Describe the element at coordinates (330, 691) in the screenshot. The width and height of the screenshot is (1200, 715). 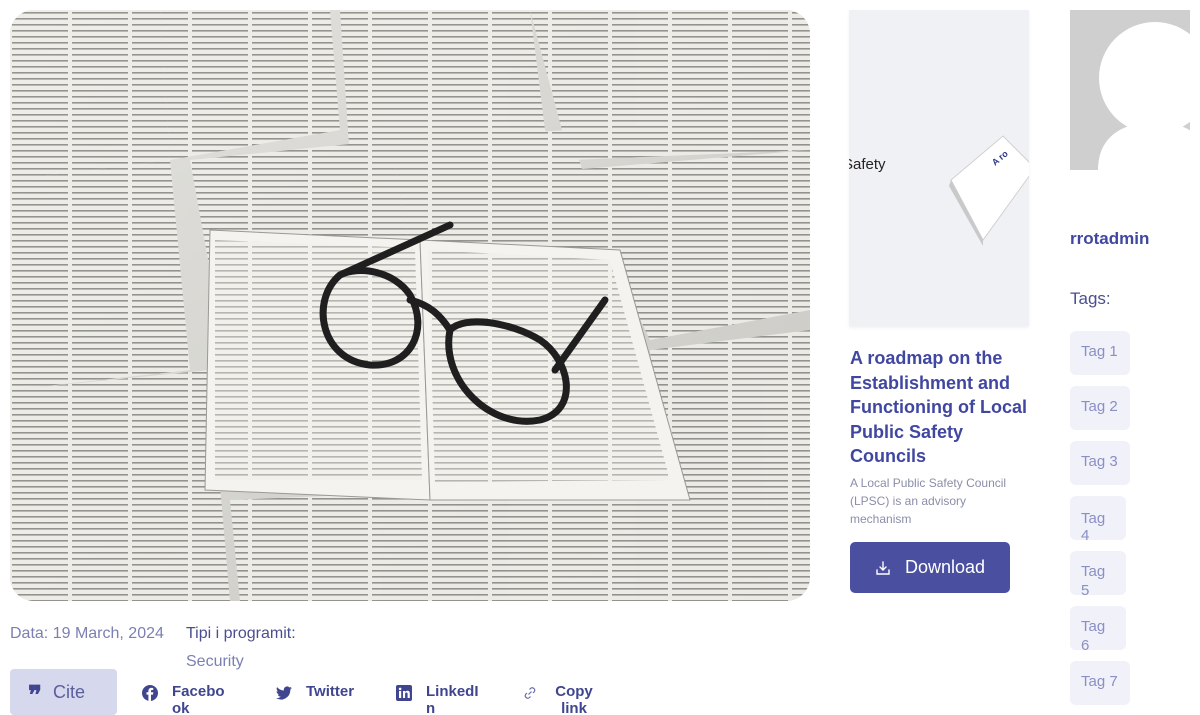
I see `twitter-label: Twitter` at that location.